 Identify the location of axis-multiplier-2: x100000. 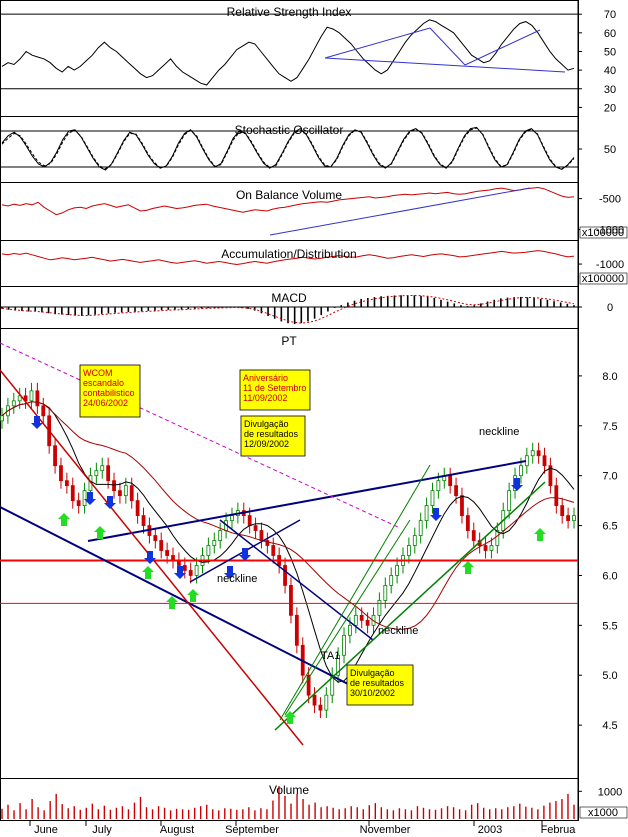
(603, 233).